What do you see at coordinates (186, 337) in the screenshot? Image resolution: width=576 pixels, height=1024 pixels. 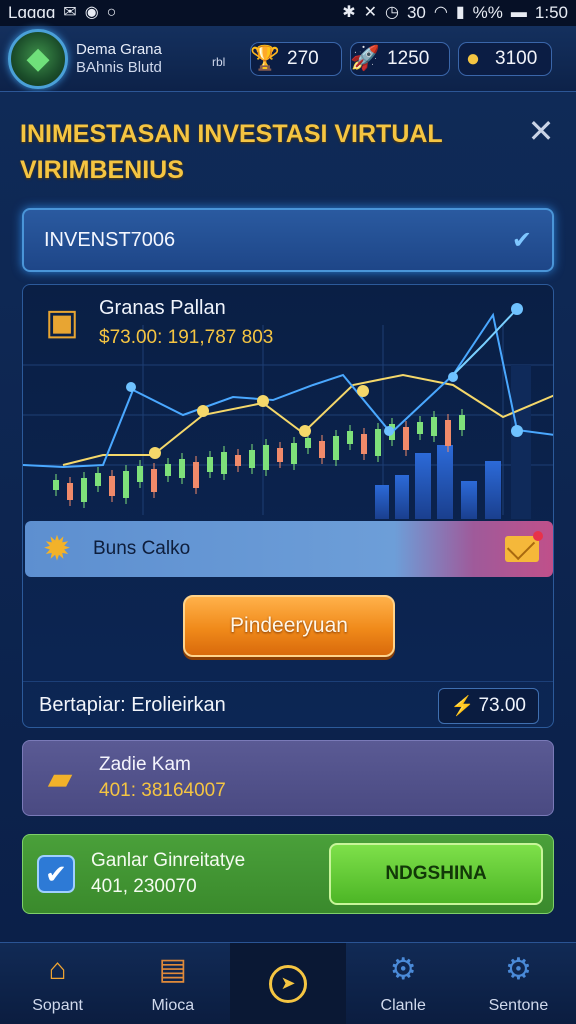 I see `asset-value: $73.00: 191,787 803` at bounding box center [186, 337].